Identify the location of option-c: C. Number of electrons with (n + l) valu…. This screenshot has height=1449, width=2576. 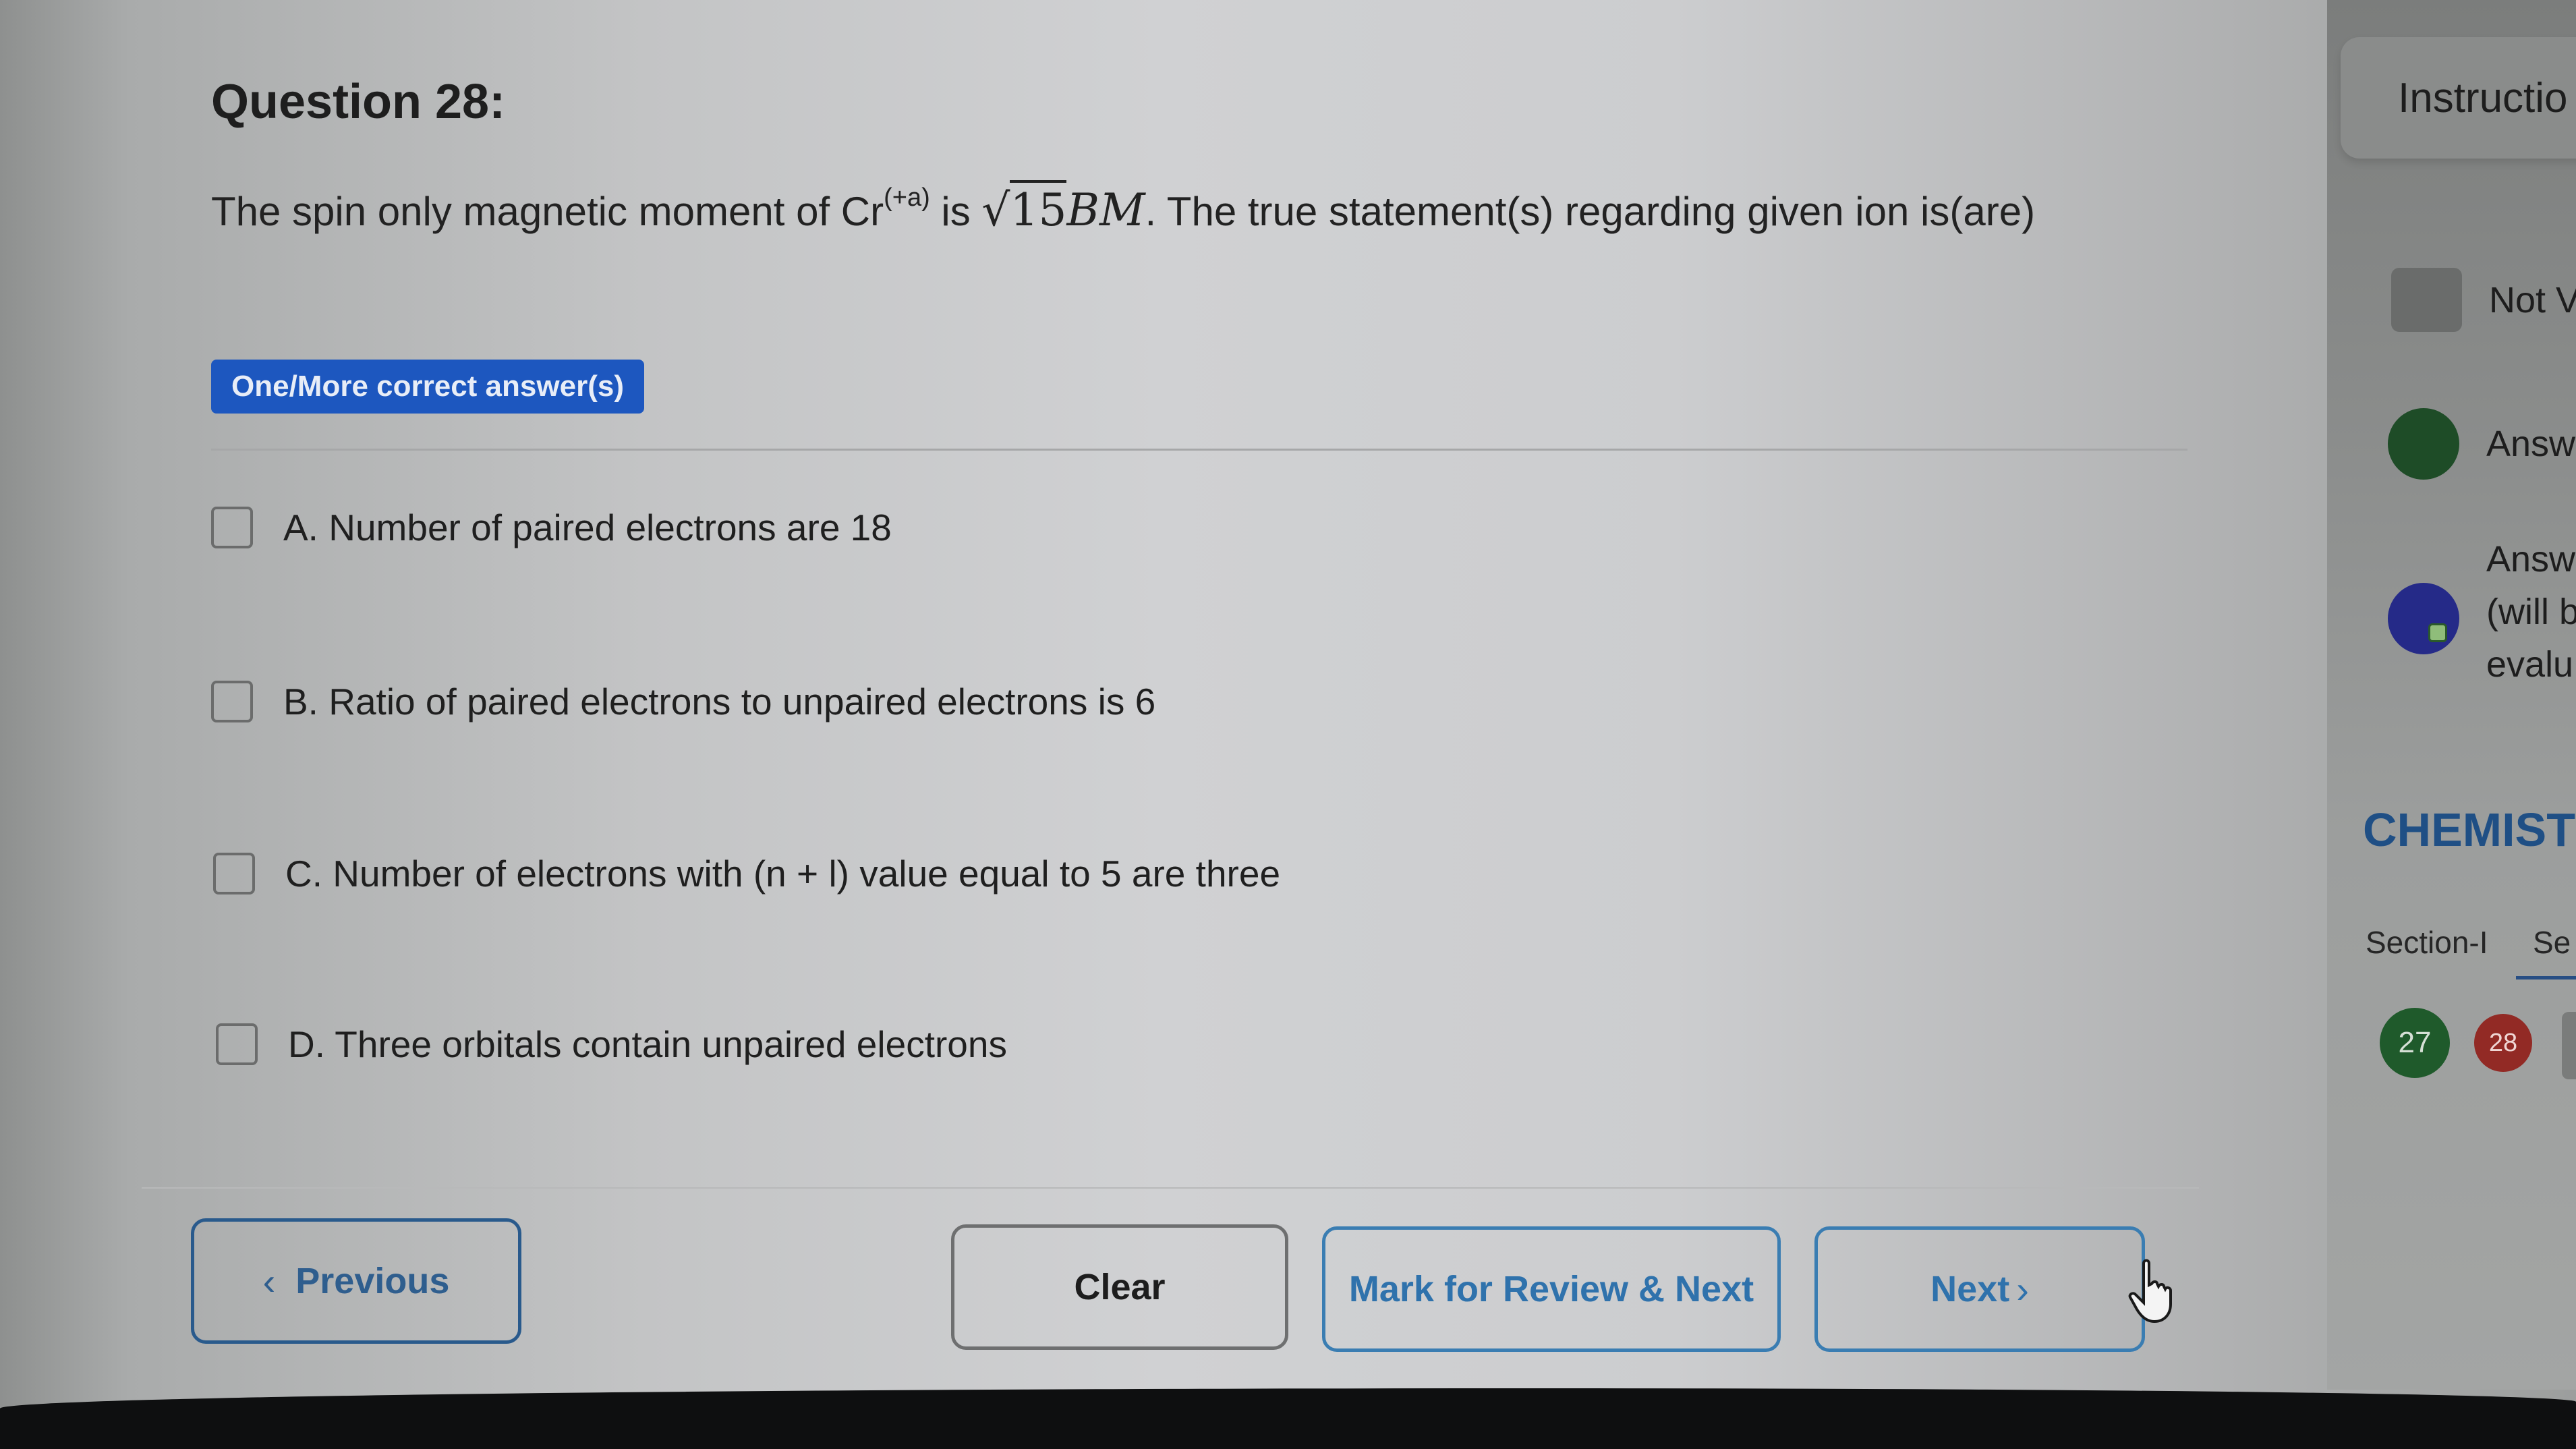
(746, 873).